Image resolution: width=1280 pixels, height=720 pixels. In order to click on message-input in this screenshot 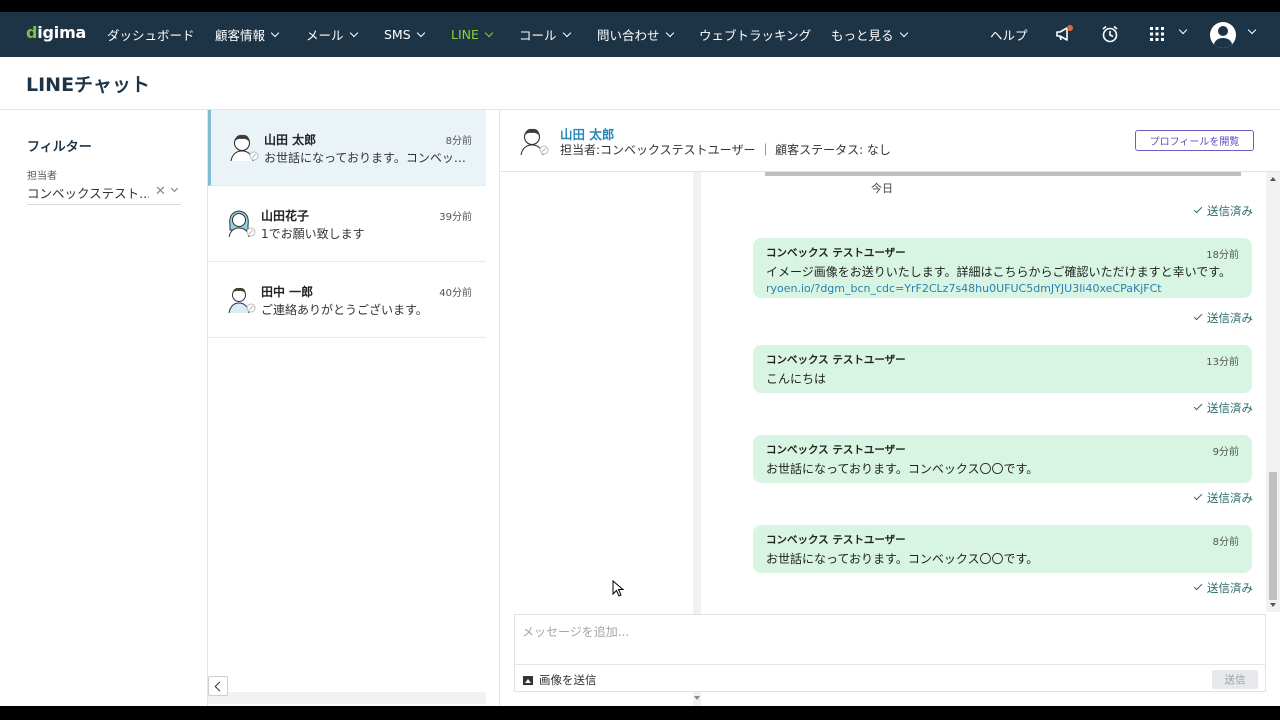, I will do `click(890, 640)`.